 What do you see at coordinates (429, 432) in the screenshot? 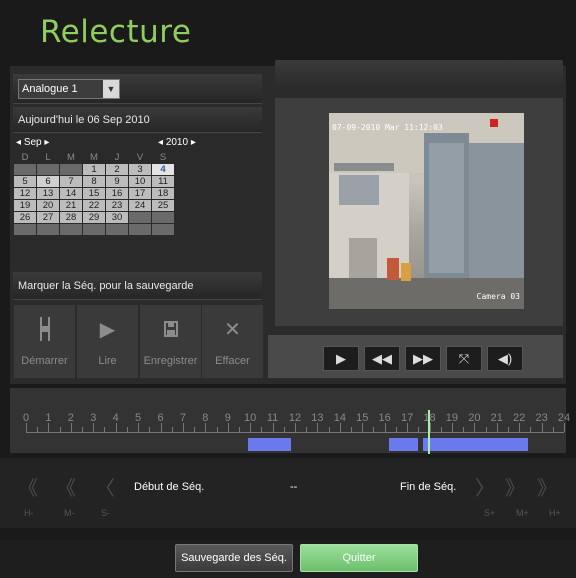
I see `timeline-cursor` at bounding box center [429, 432].